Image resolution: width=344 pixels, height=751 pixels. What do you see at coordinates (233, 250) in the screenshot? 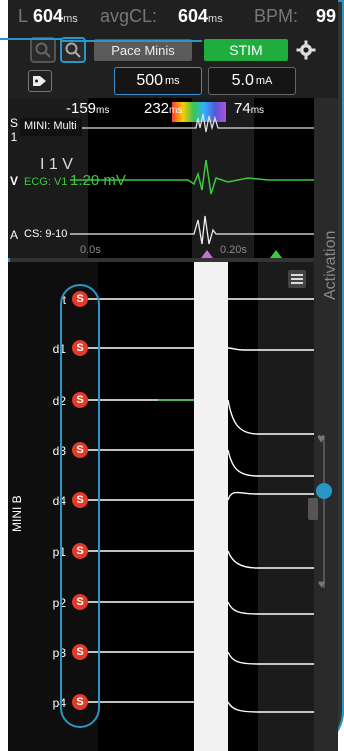
I see `time-mark: 0.20s` at bounding box center [233, 250].